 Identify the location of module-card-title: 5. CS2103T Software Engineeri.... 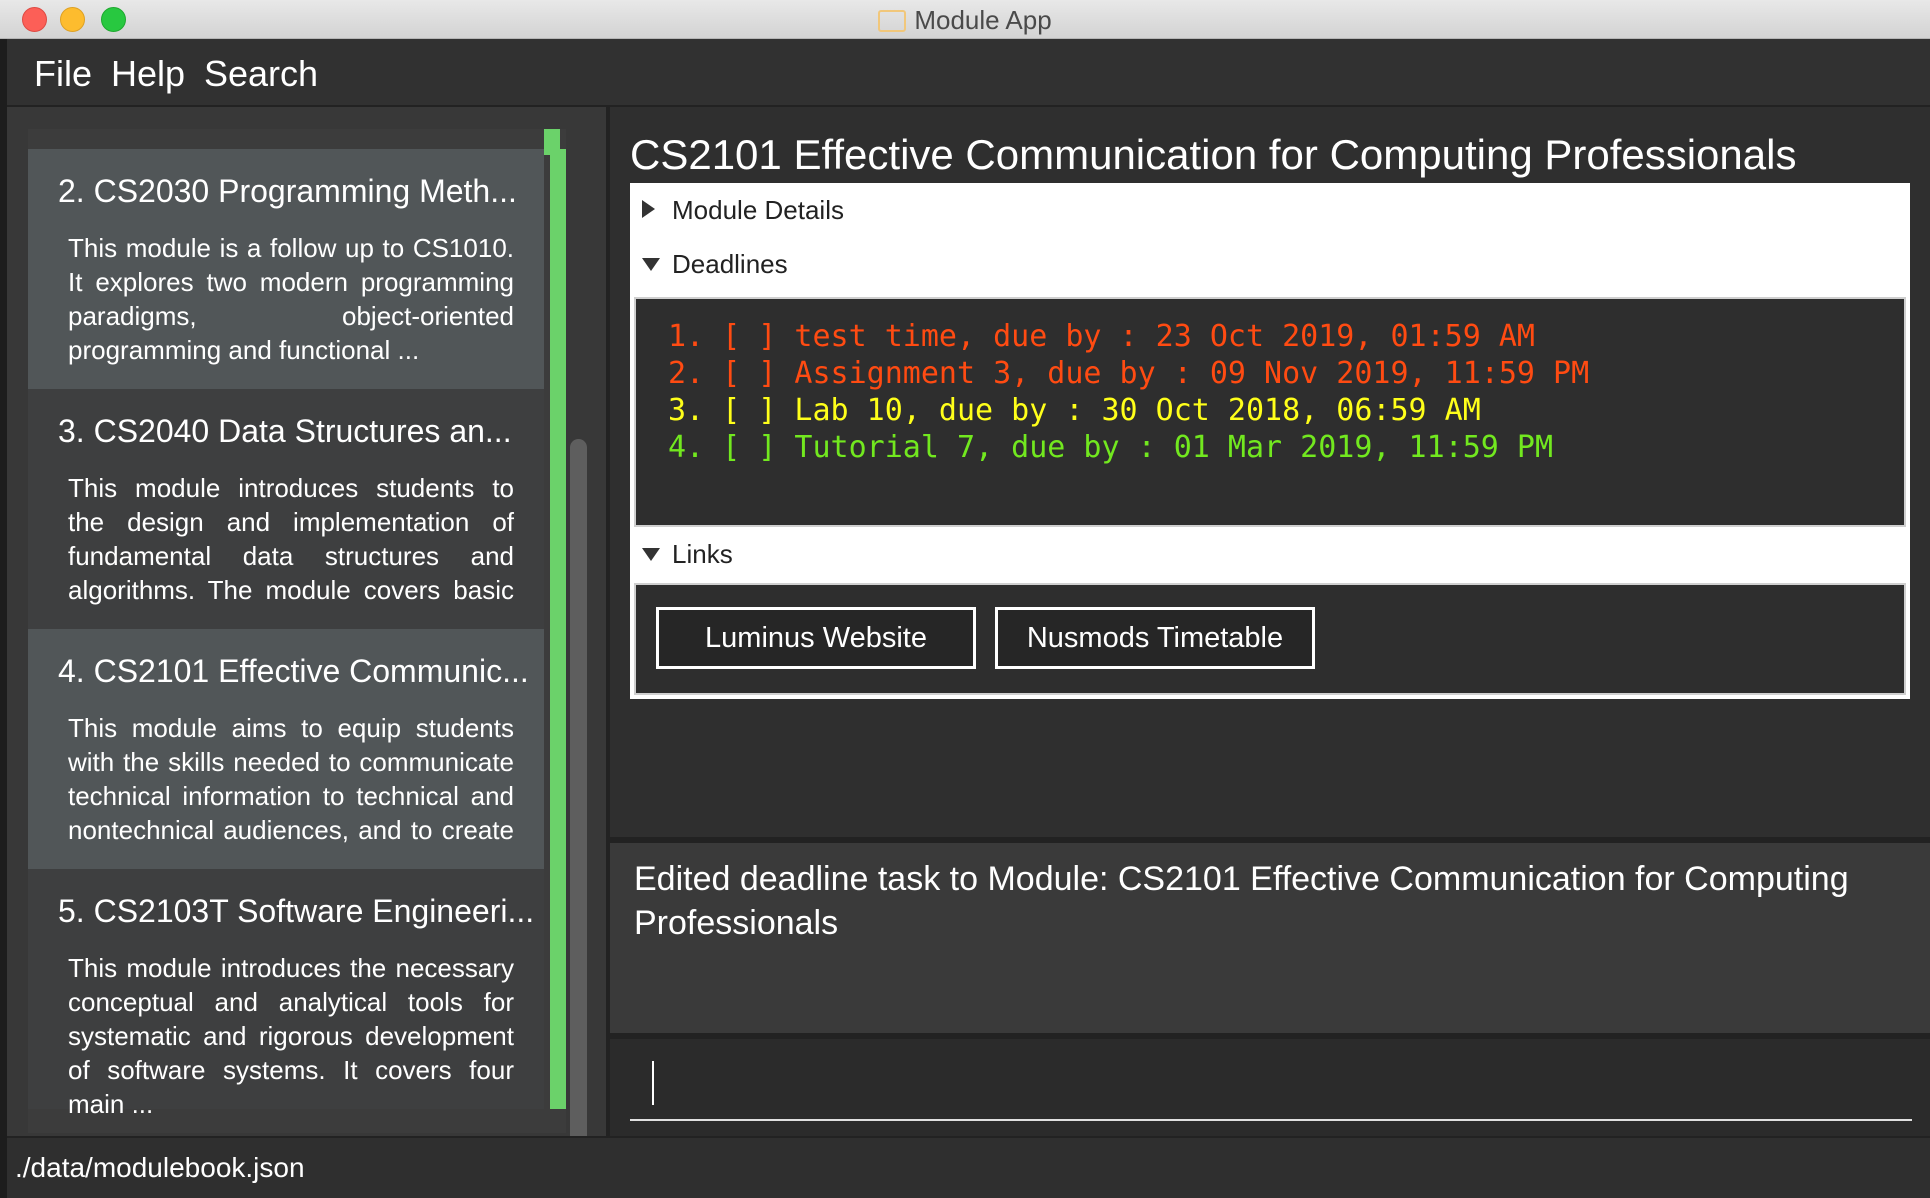
(296, 911).